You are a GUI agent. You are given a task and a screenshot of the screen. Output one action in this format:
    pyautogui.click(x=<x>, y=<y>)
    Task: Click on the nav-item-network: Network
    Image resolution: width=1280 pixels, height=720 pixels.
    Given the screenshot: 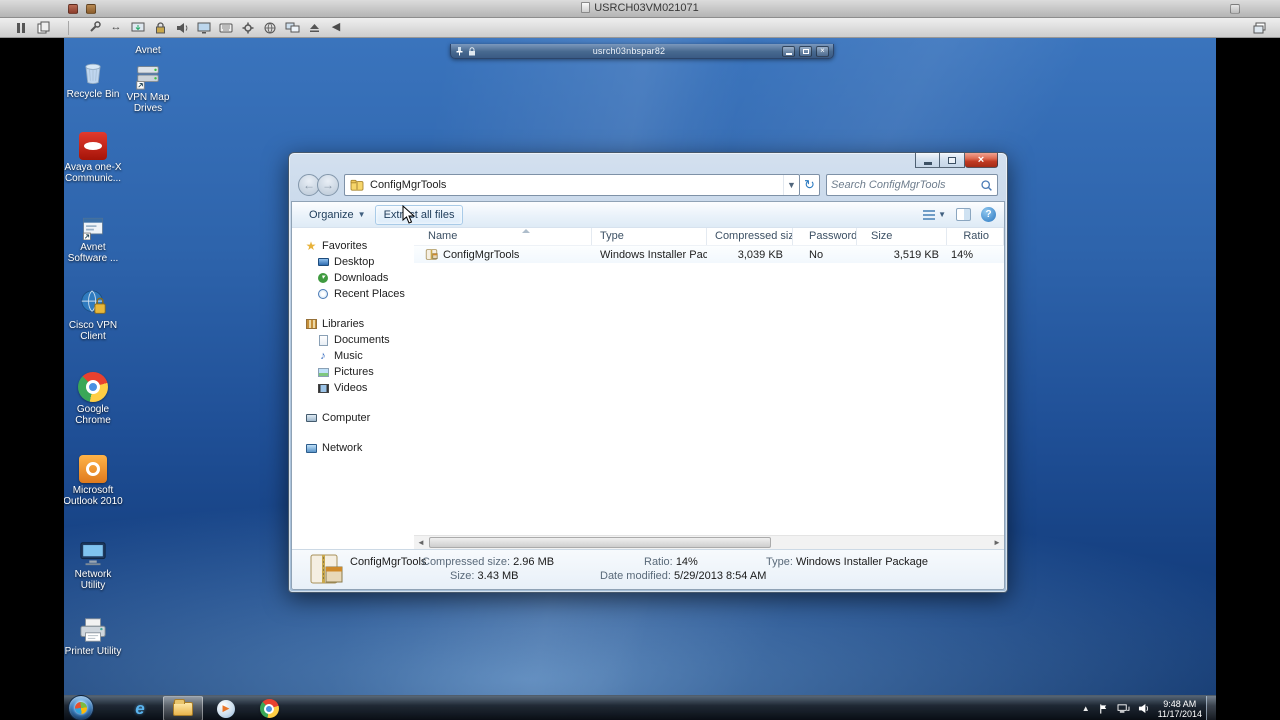 What is the action you would take?
    pyautogui.click(x=353, y=448)
    